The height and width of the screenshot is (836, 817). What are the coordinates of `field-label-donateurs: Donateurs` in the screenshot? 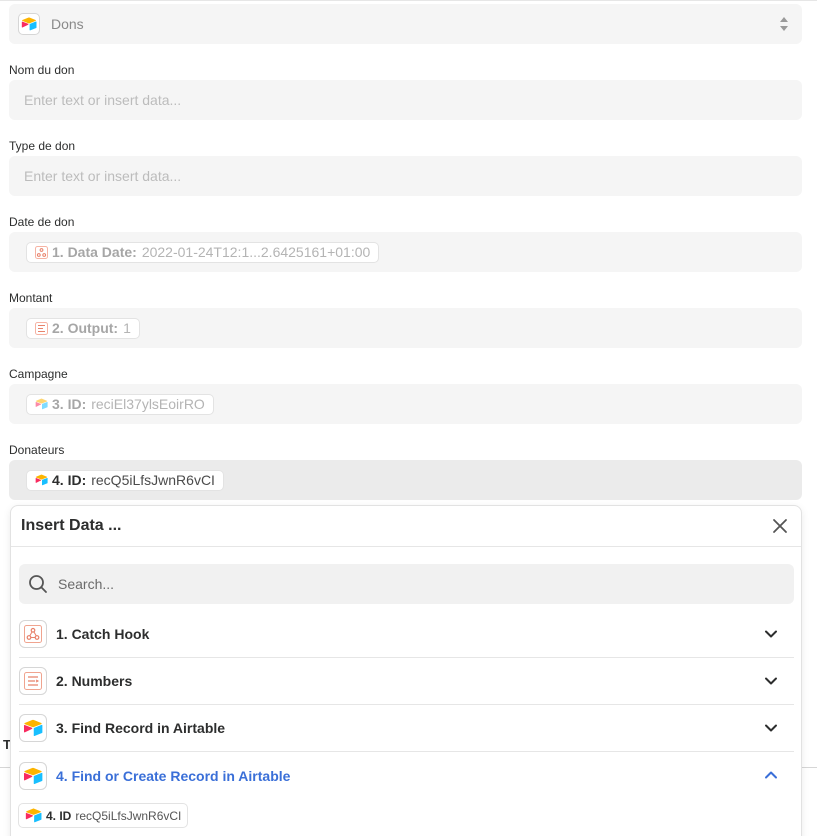 It's located at (37, 450).